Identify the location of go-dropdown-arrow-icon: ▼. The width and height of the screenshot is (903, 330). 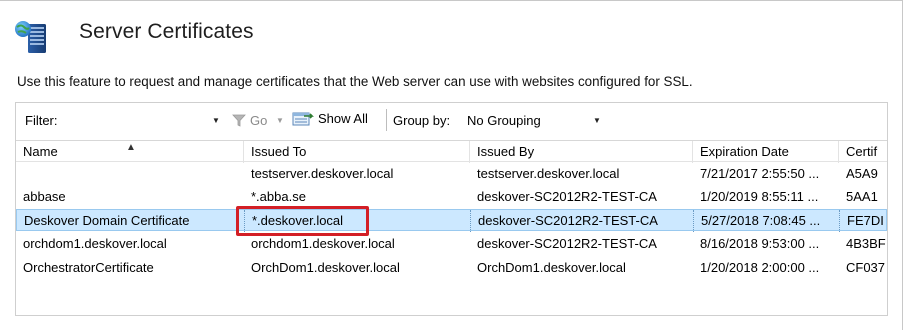
(280, 120).